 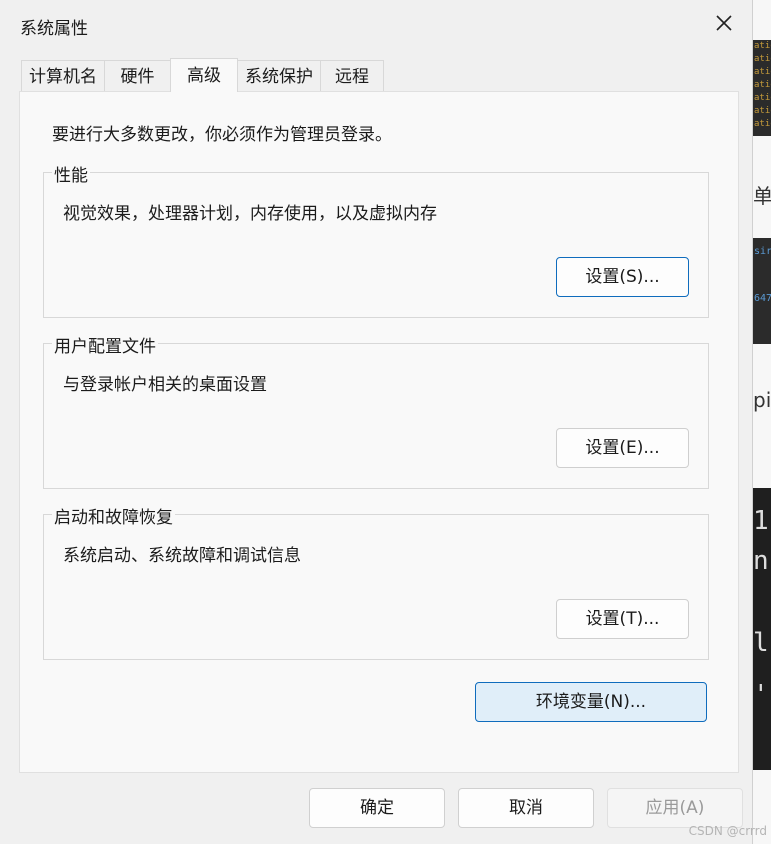 What do you see at coordinates (137, 75) in the screenshot?
I see `tab-hardware: 硬件` at bounding box center [137, 75].